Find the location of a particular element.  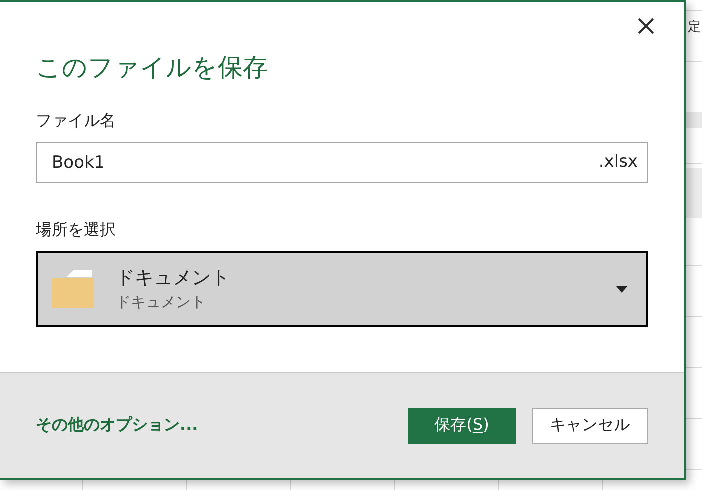

close-button: × is located at coordinates (646, 26).